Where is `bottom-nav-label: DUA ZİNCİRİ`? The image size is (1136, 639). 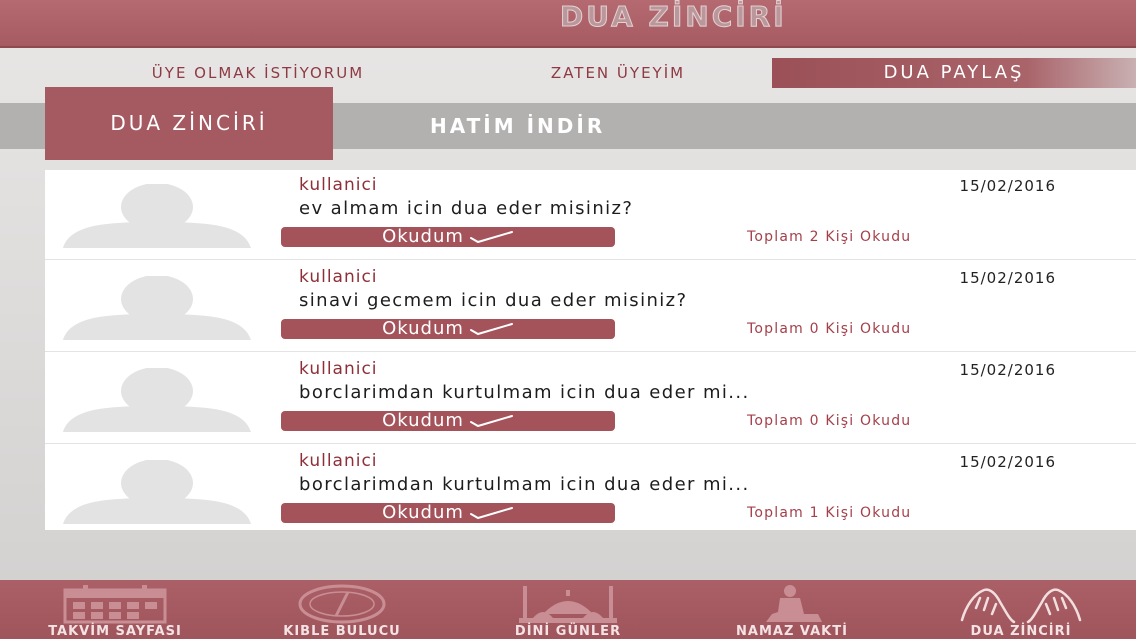 bottom-nav-label: DUA ZİNCİRİ is located at coordinates (1021, 631).